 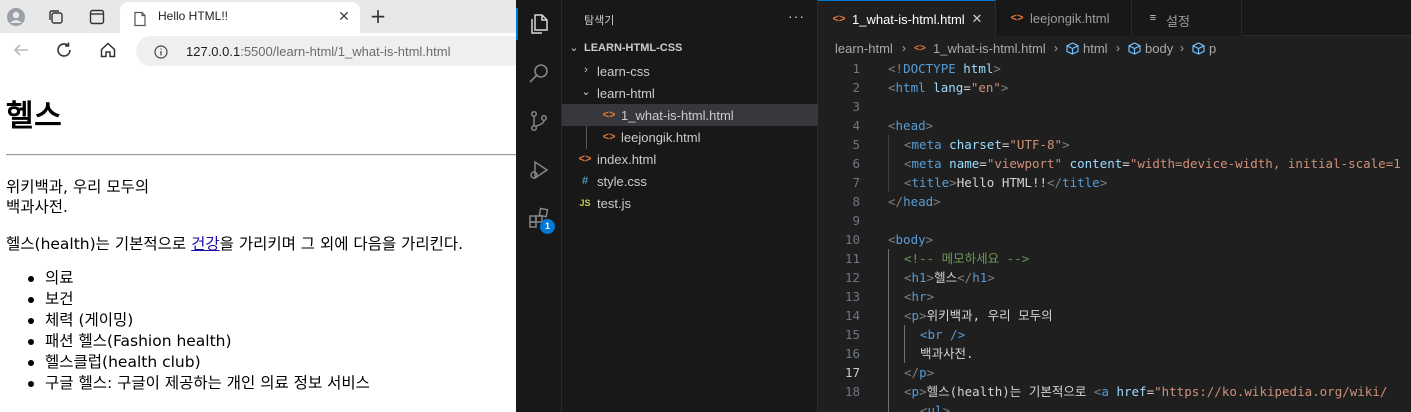 I want to click on line-number: 5, so click(x=856, y=144).